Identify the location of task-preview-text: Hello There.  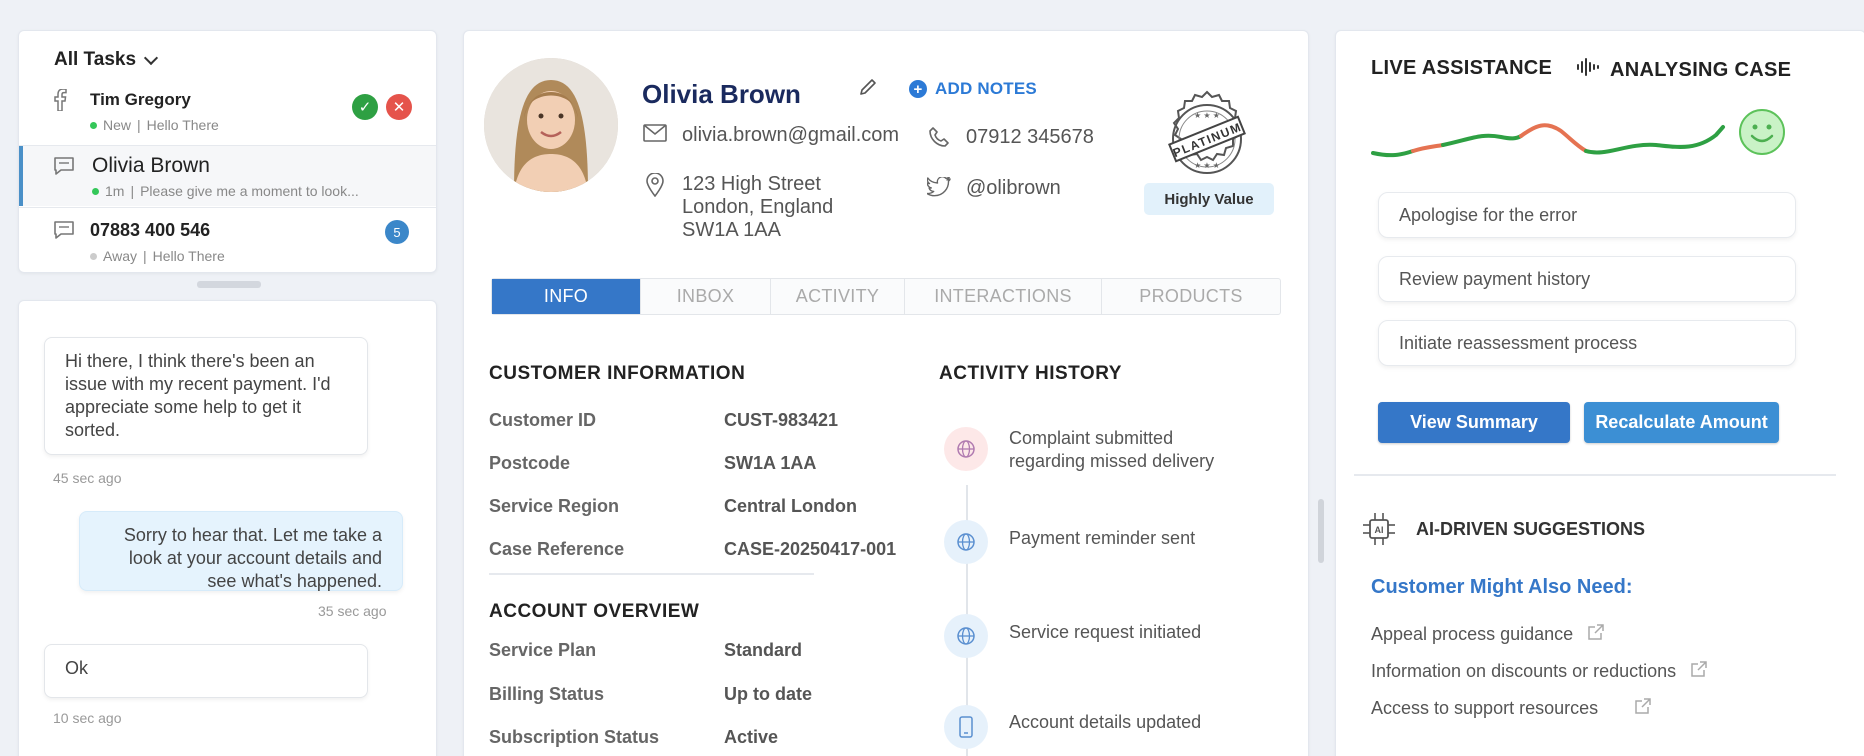
(188, 256).